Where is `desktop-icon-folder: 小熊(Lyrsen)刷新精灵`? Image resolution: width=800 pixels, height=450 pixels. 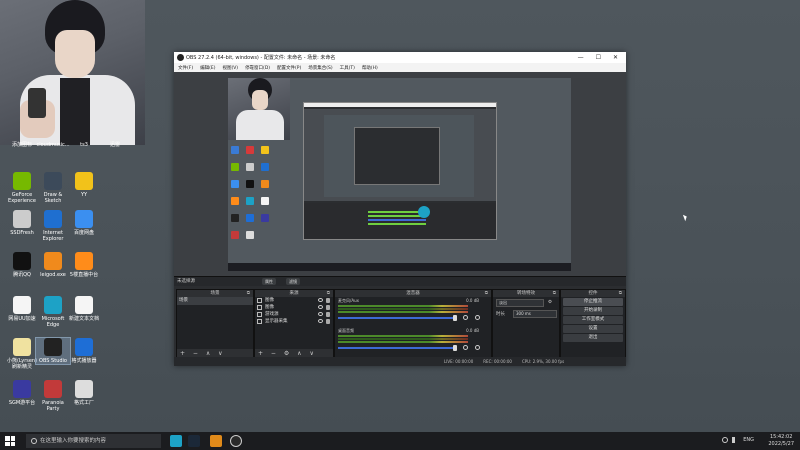
desktop-icon-folder: 小熊(Lyrsen)刷新精灵 is located at coordinates (22, 354).